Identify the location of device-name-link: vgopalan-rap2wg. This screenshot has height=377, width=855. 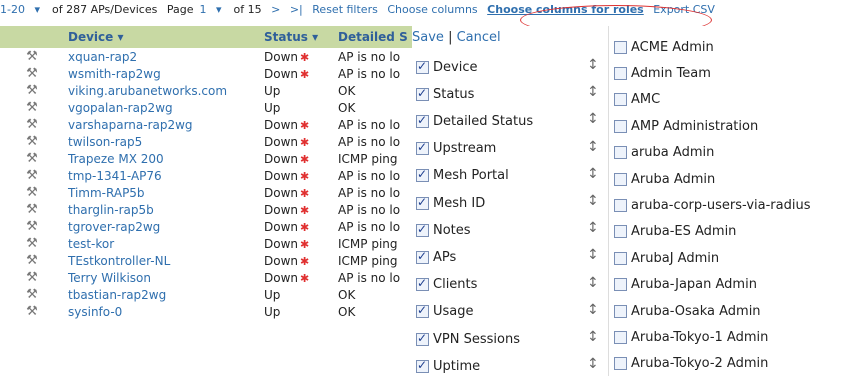
(162, 107).